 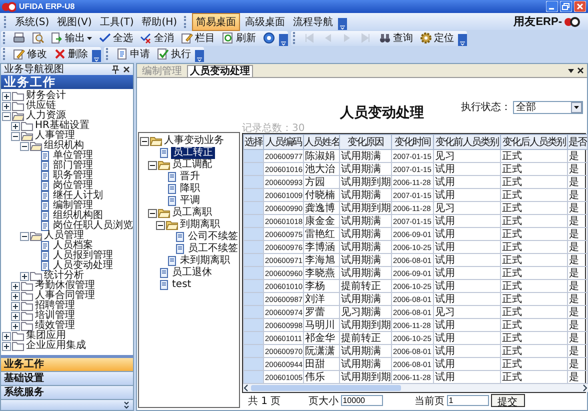 I want to click on nav-section-button: 基础设置, so click(x=67, y=379).